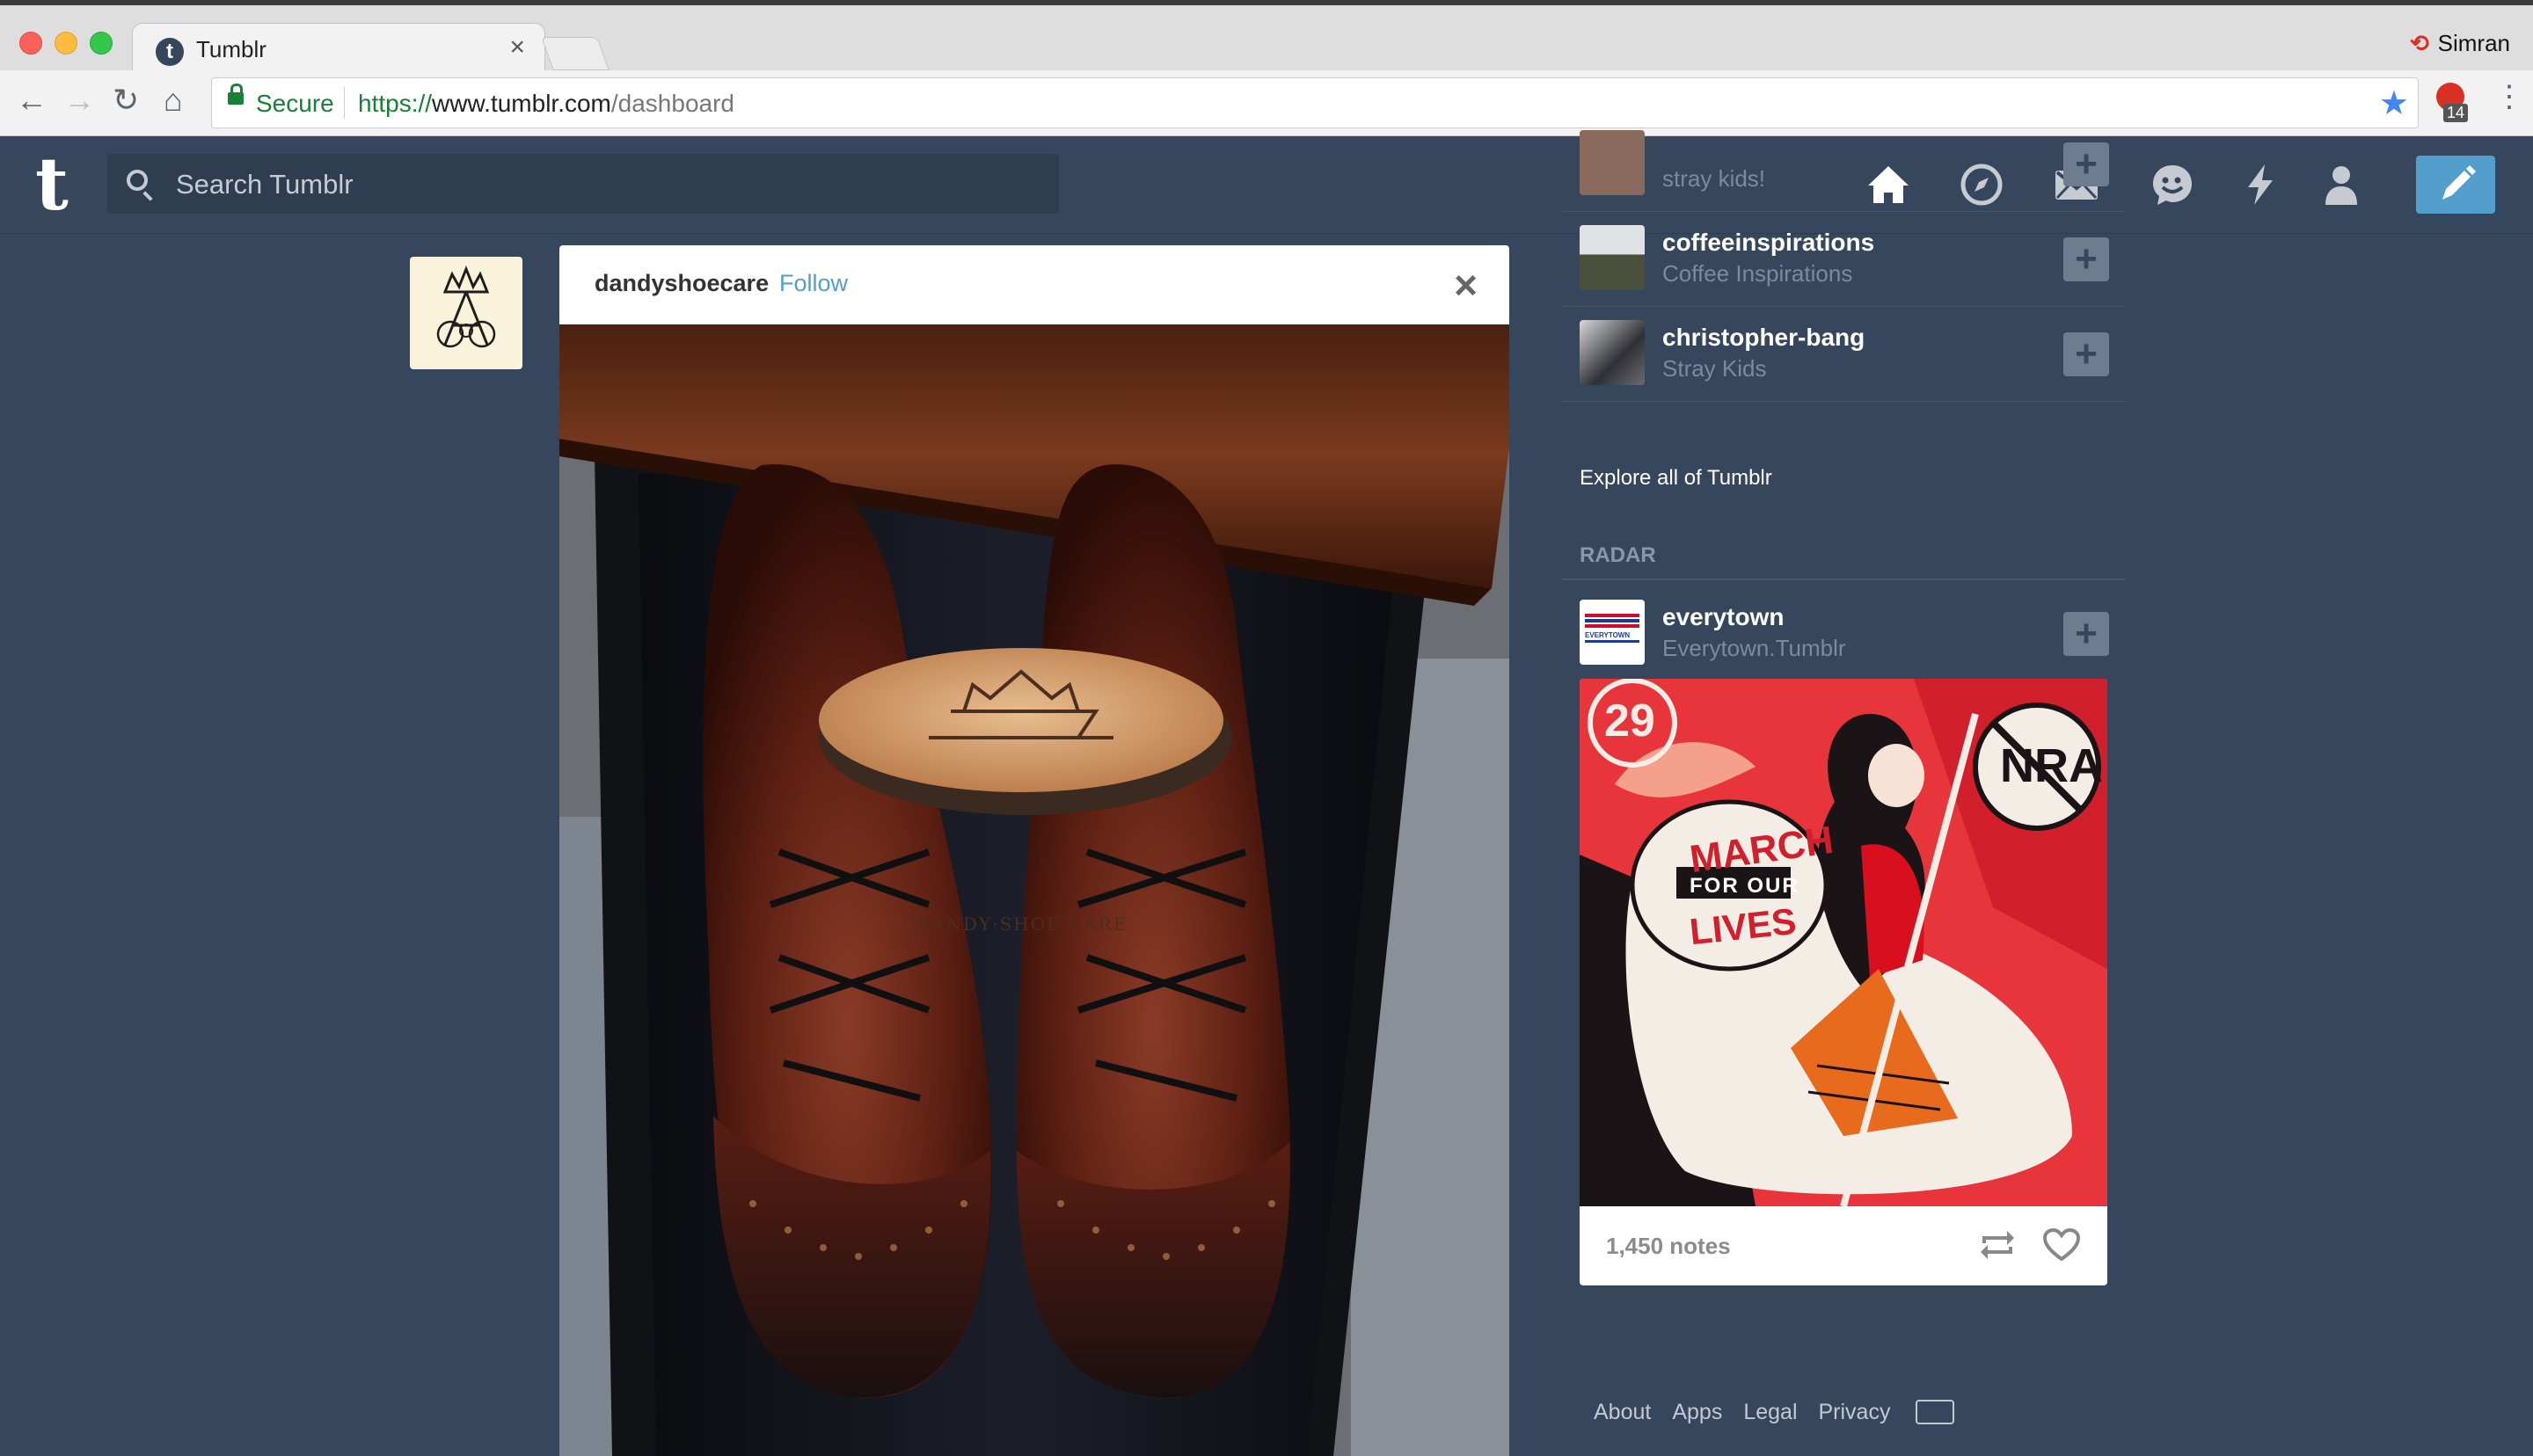 The image size is (2533, 1456). I want to click on radar-blog-name: everytown, so click(1724, 617).